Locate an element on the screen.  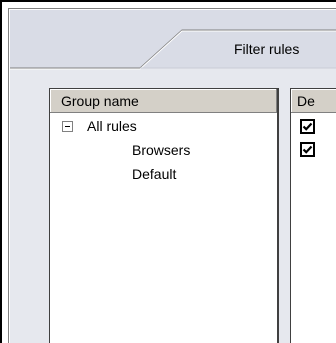
tree-item-default: Default is located at coordinates (154, 174).